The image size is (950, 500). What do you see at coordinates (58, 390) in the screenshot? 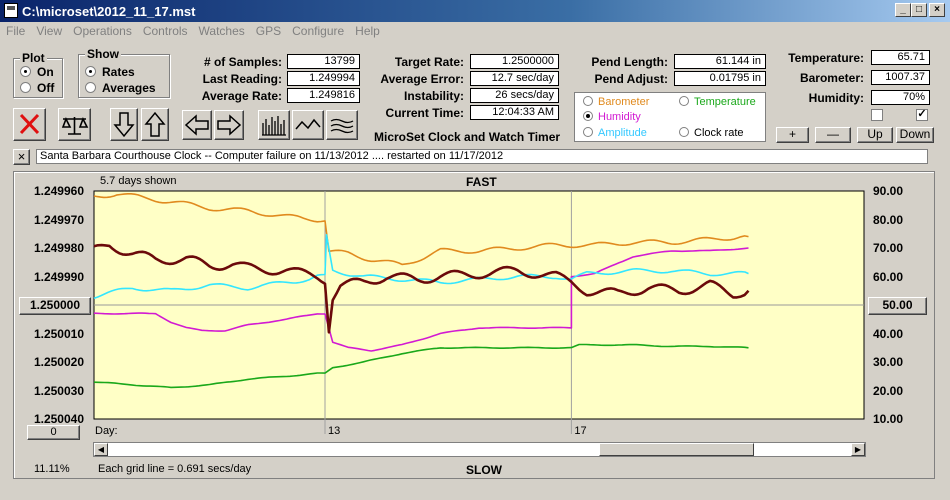
I see `left-axis-tick: 1.250030` at bounding box center [58, 390].